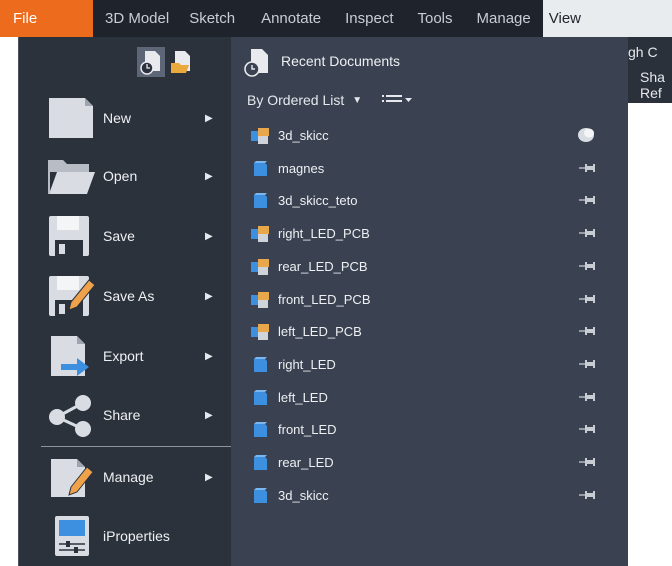  What do you see at coordinates (46, 18) in the screenshot?
I see `tab-file: File` at bounding box center [46, 18].